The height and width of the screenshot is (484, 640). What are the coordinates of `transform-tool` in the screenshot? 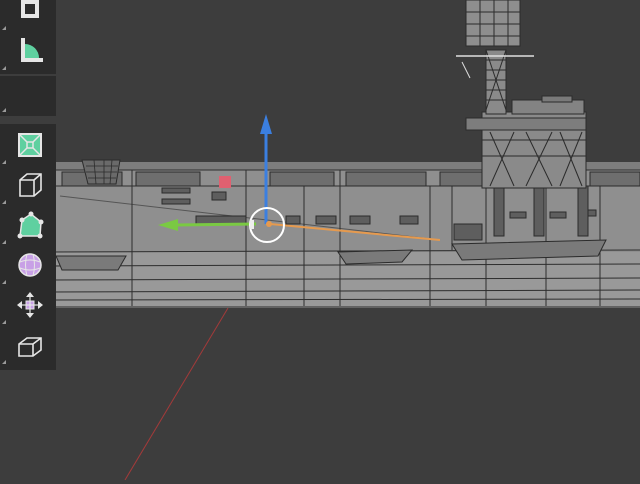 It's located at (27, 15).